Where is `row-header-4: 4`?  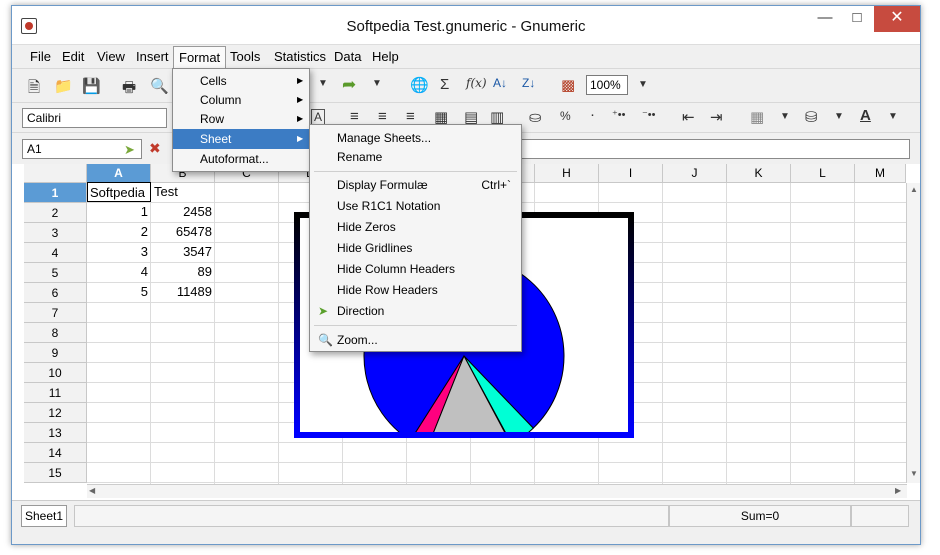 row-header-4: 4 is located at coordinates (55, 253).